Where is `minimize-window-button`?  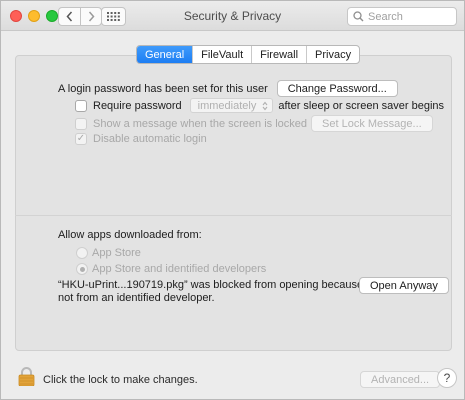 minimize-window-button is located at coordinates (34, 16).